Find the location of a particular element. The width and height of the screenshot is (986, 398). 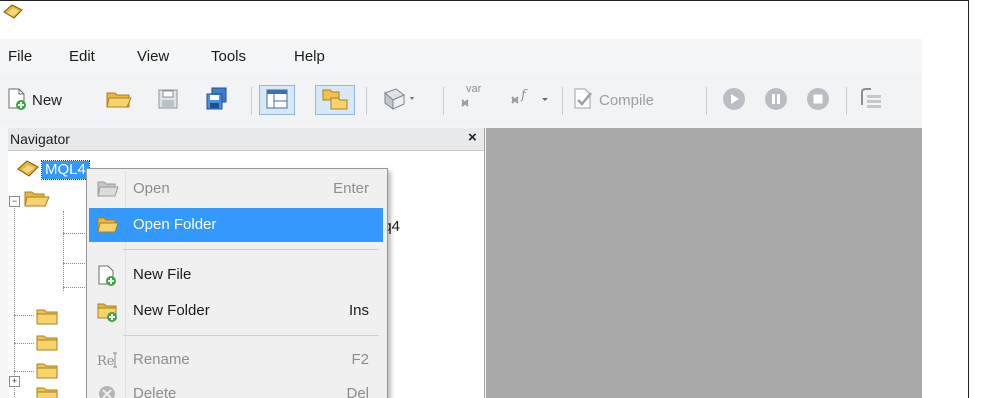

compile-button: Compile is located at coordinates (612, 100).